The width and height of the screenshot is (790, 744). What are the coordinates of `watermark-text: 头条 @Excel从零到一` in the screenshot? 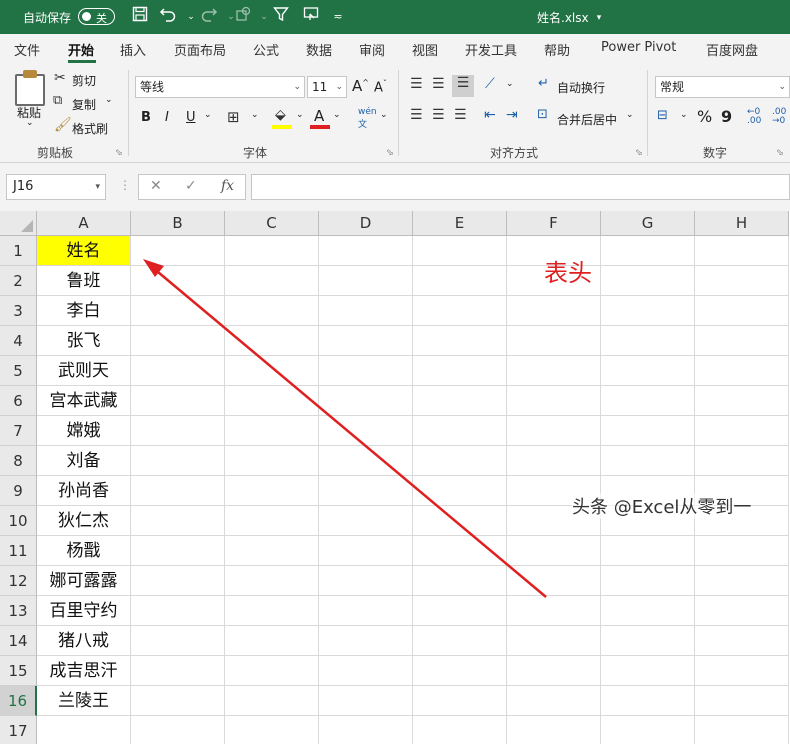 It's located at (662, 506).